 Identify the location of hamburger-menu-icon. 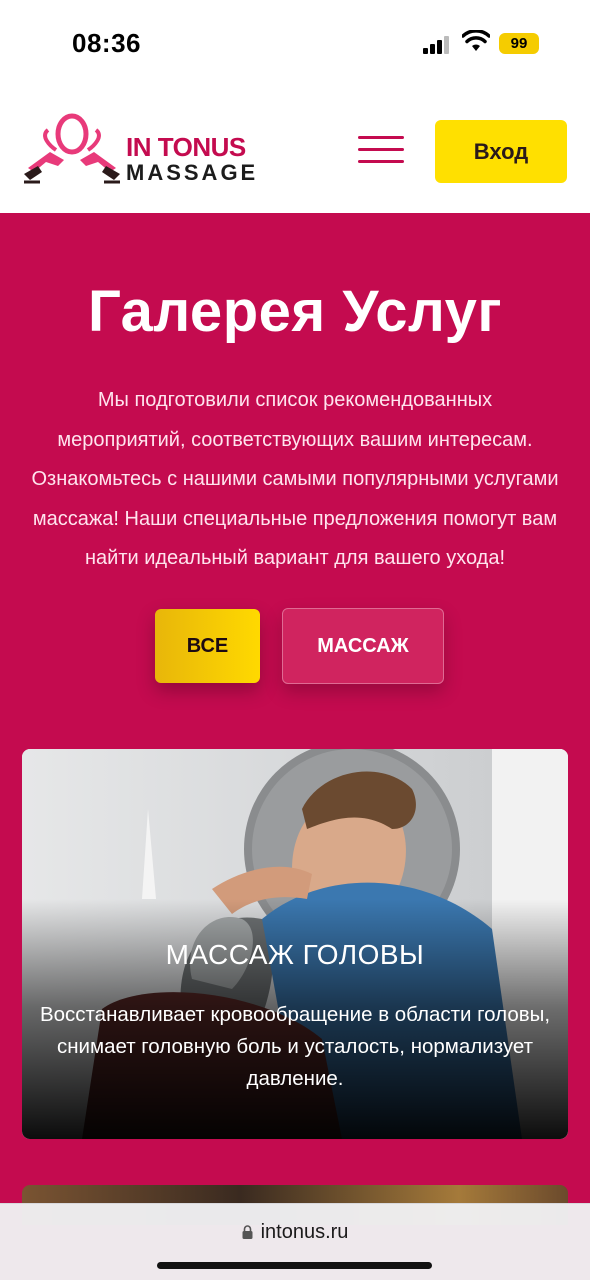
(382, 150).